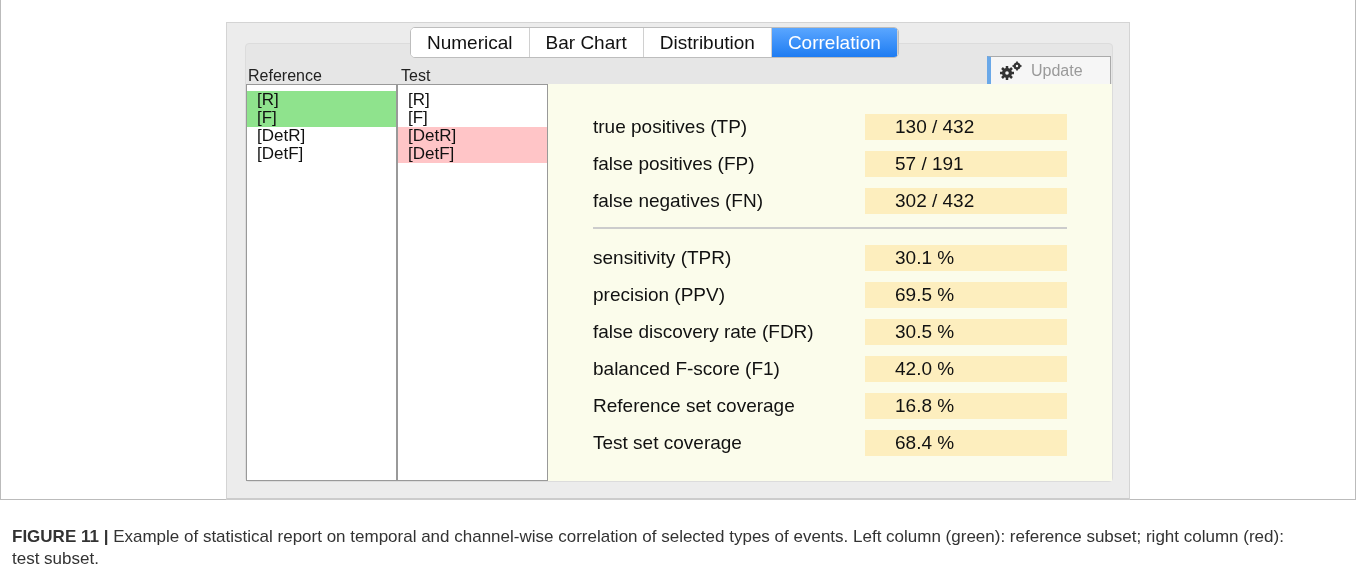 This screenshot has width=1358, height=588. What do you see at coordinates (674, 163) in the screenshot?
I see `stat-label: false positives (FP)` at bounding box center [674, 163].